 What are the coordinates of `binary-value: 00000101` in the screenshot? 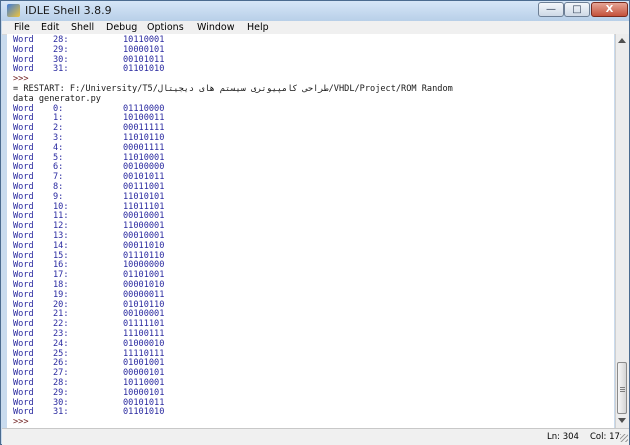 It's located at (144, 373).